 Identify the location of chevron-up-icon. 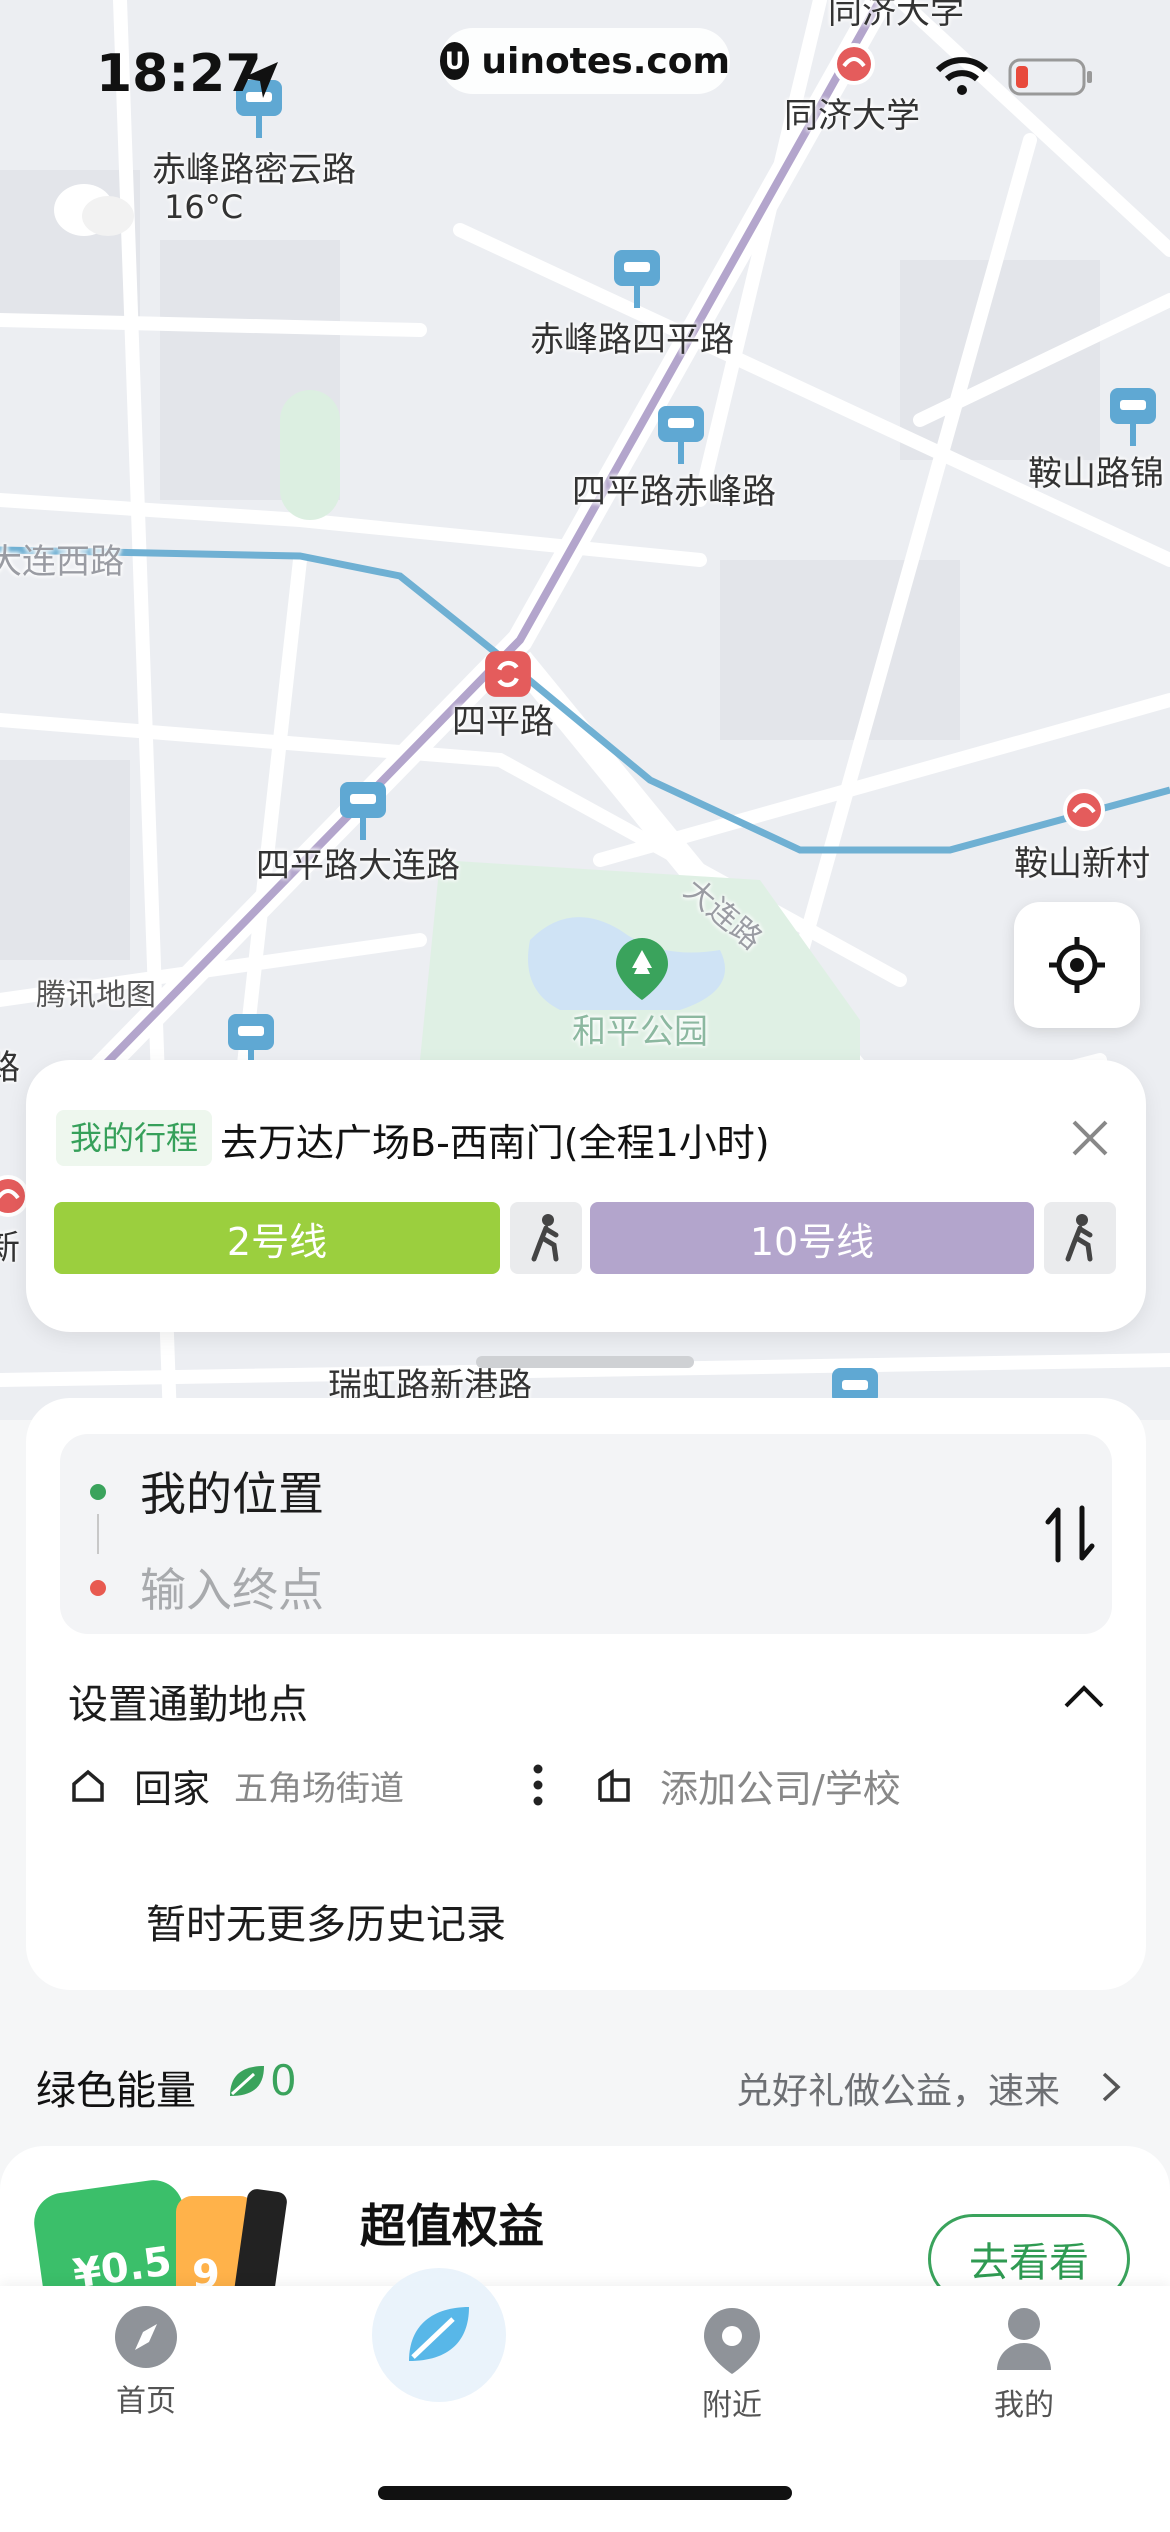
(1084, 1695).